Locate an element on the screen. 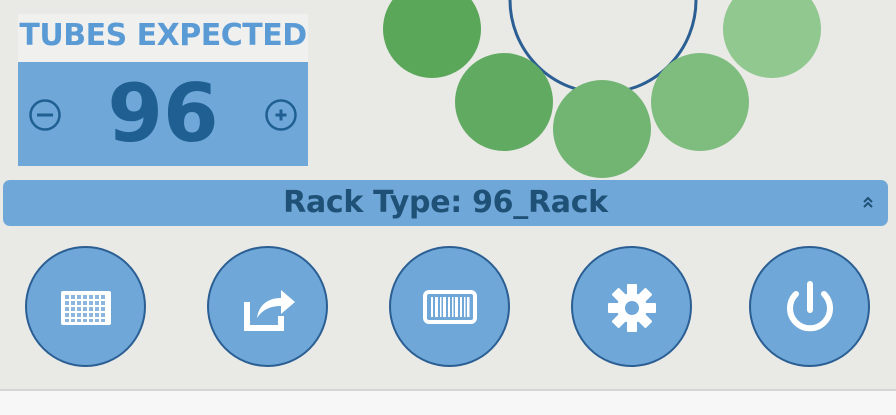 This screenshot has height=415, width=896. decrease-tubes-button is located at coordinates (45, 115).